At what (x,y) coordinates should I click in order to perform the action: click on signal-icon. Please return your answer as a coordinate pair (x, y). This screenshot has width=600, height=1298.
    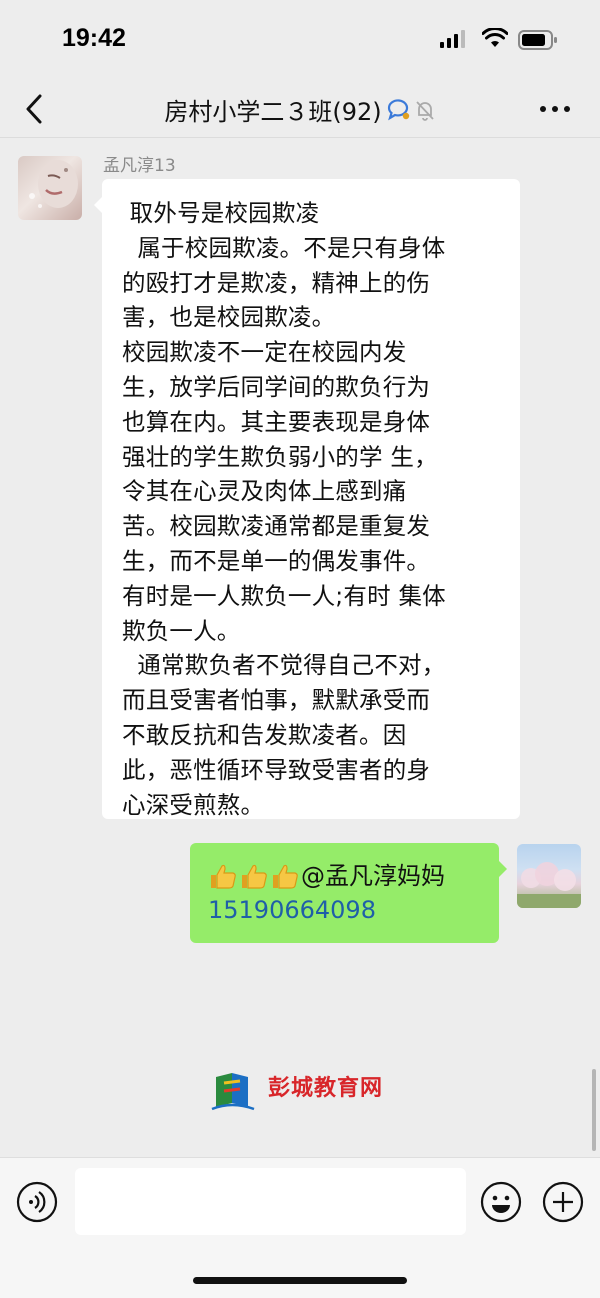
    Looking at the image, I should click on (452, 39).